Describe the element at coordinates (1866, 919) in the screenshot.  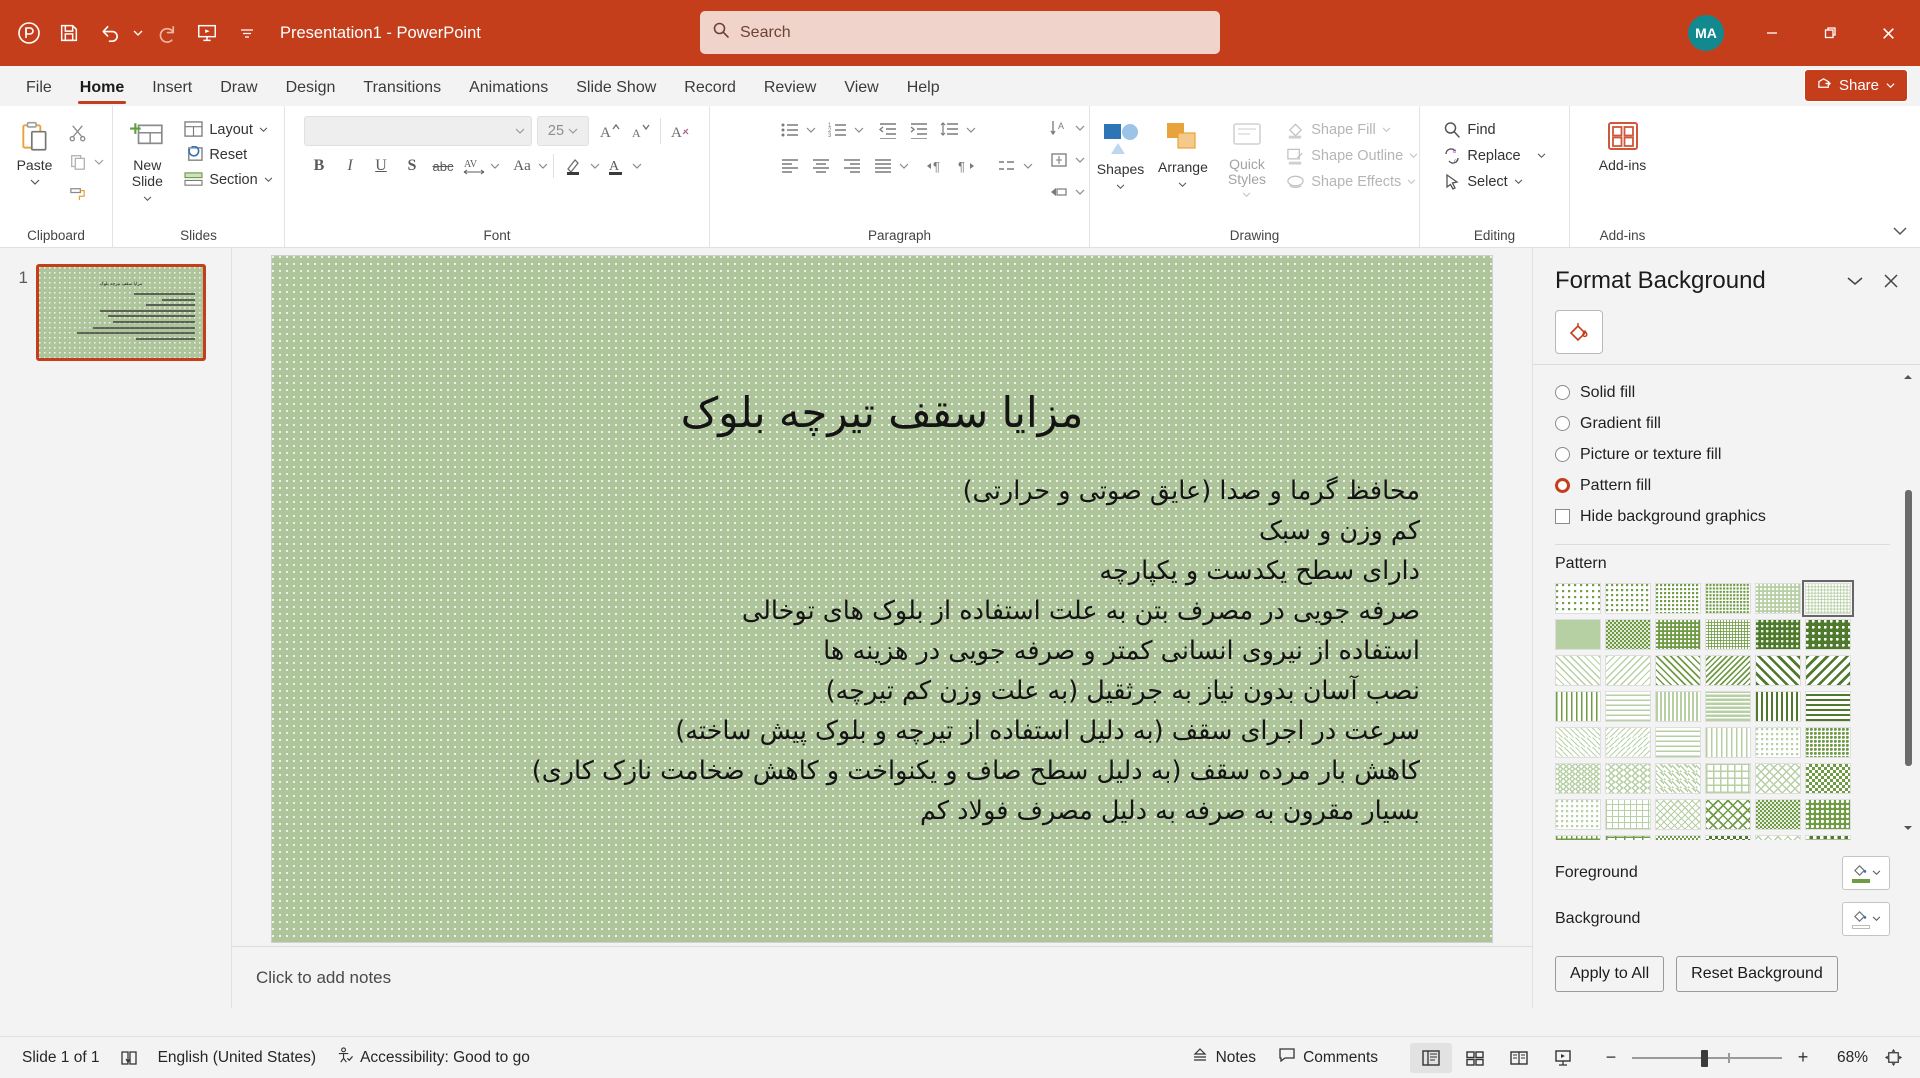
I see `background-color-button` at that location.